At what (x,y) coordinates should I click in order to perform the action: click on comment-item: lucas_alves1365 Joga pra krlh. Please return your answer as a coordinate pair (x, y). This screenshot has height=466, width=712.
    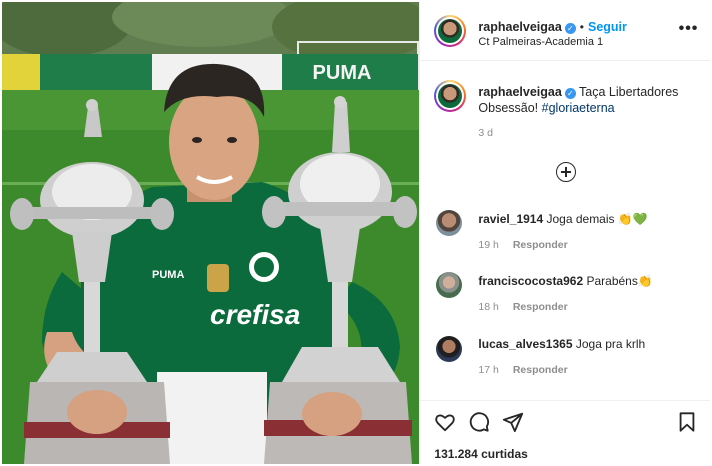
    Looking at the image, I should click on (561, 344).